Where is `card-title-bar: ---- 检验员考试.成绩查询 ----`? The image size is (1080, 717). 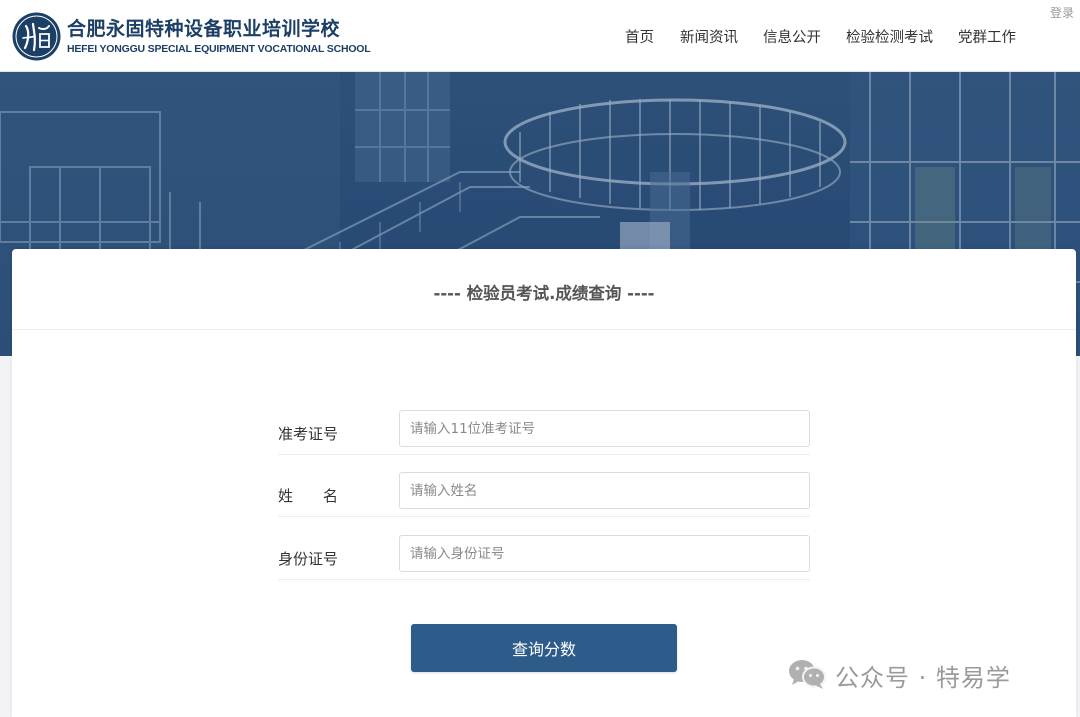 card-title-bar: ---- 检验员考试.成绩查询 ---- is located at coordinates (544, 289).